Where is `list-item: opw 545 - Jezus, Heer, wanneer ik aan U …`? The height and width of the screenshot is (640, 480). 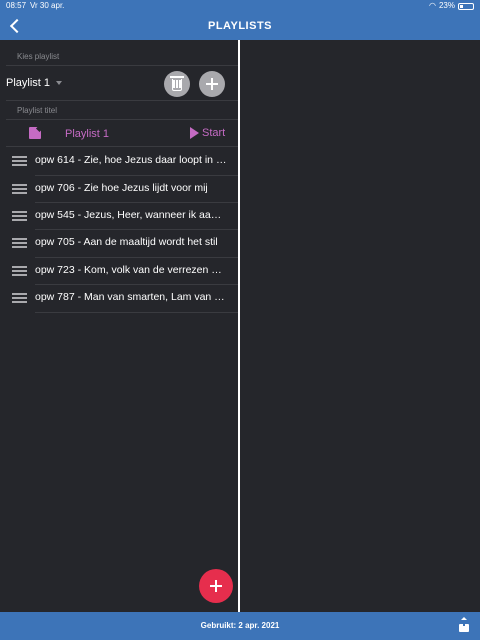 list-item: opw 545 - Jezus, Heer, wanneer ik aan U … is located at coordinates (119, 215).